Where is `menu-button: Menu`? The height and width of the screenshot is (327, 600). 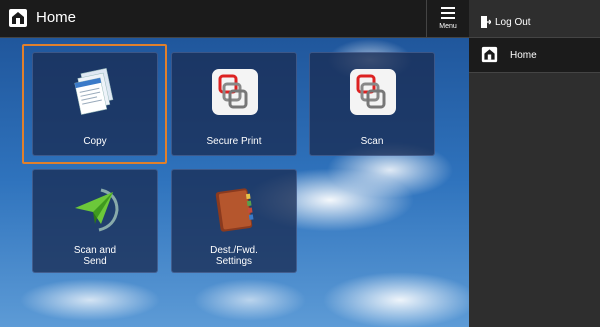 menu-button: Menu is located at coordinates (447, 18).